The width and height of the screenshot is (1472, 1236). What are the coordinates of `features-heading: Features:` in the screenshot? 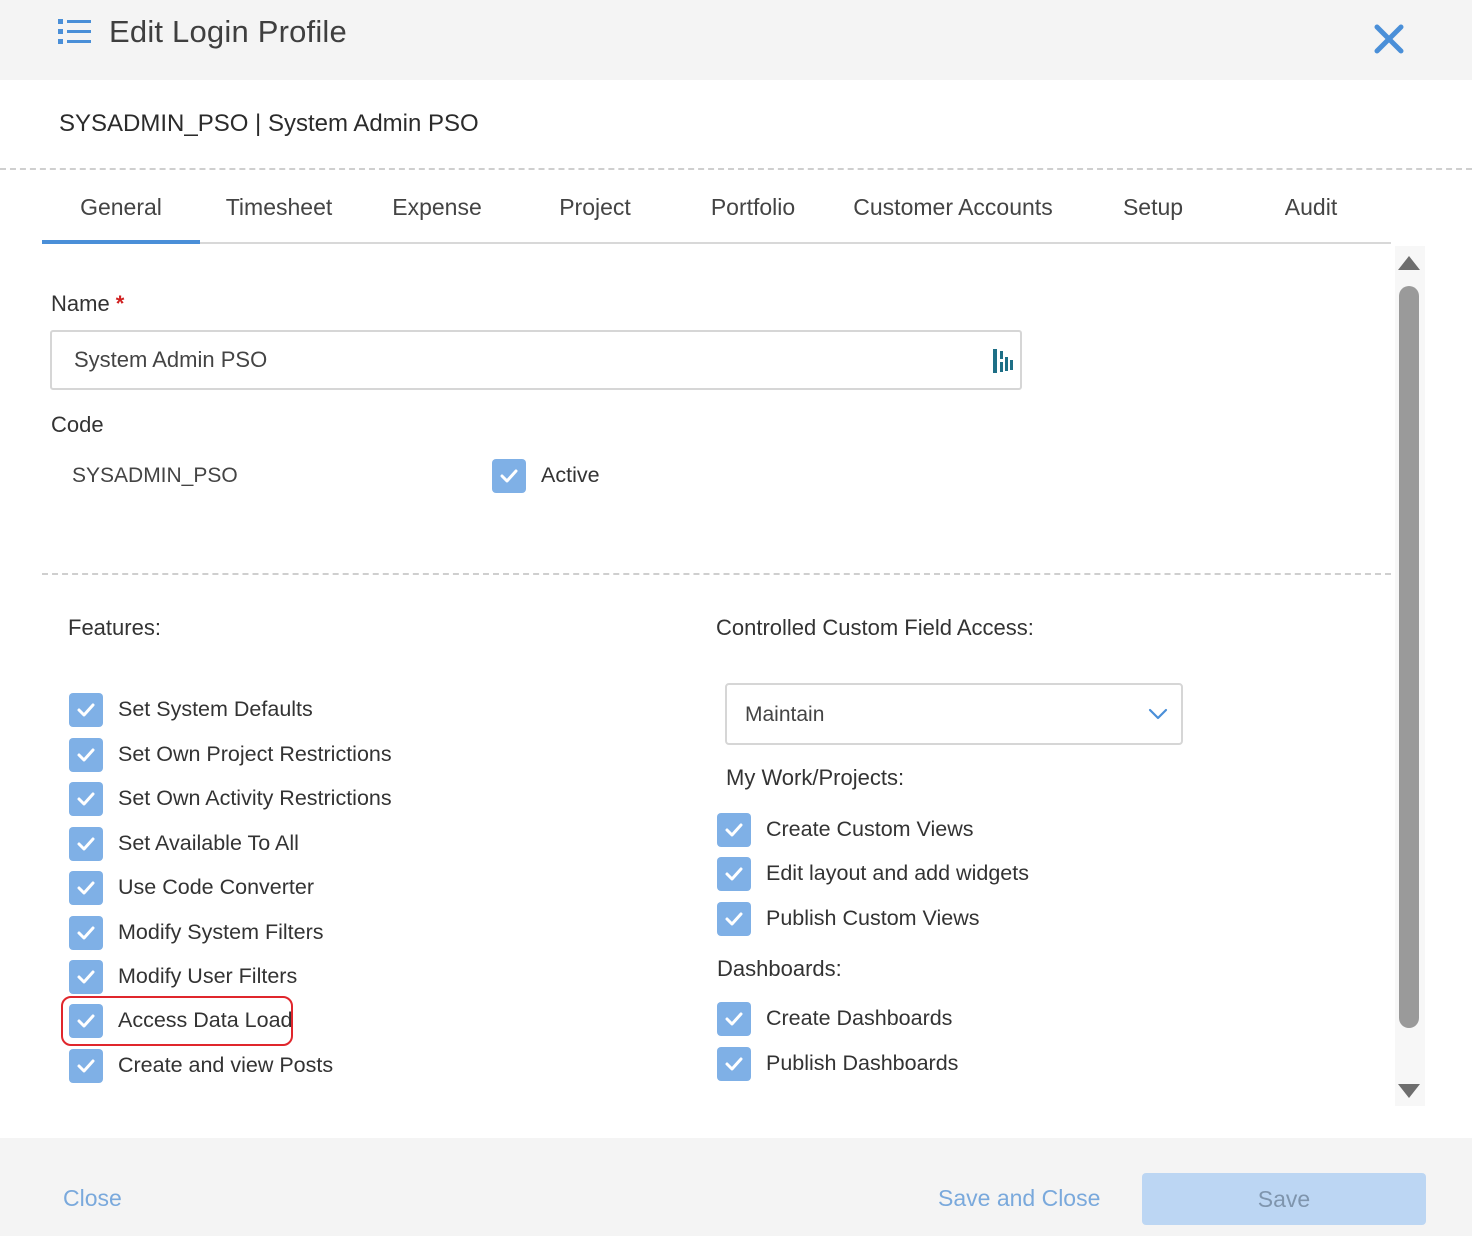 It's located at (114, 627).